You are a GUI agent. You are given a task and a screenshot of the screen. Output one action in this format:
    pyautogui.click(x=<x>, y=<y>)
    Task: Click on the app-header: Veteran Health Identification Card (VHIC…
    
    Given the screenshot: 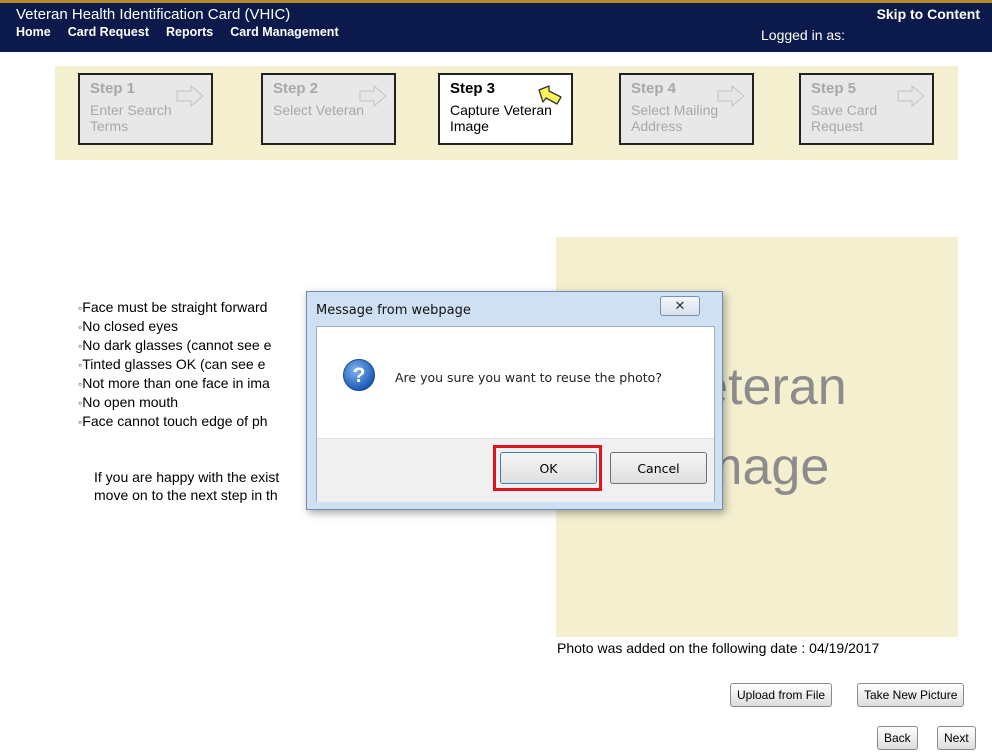 What is the action you would take?
    pyautogui.click(x=496, y=26)
    